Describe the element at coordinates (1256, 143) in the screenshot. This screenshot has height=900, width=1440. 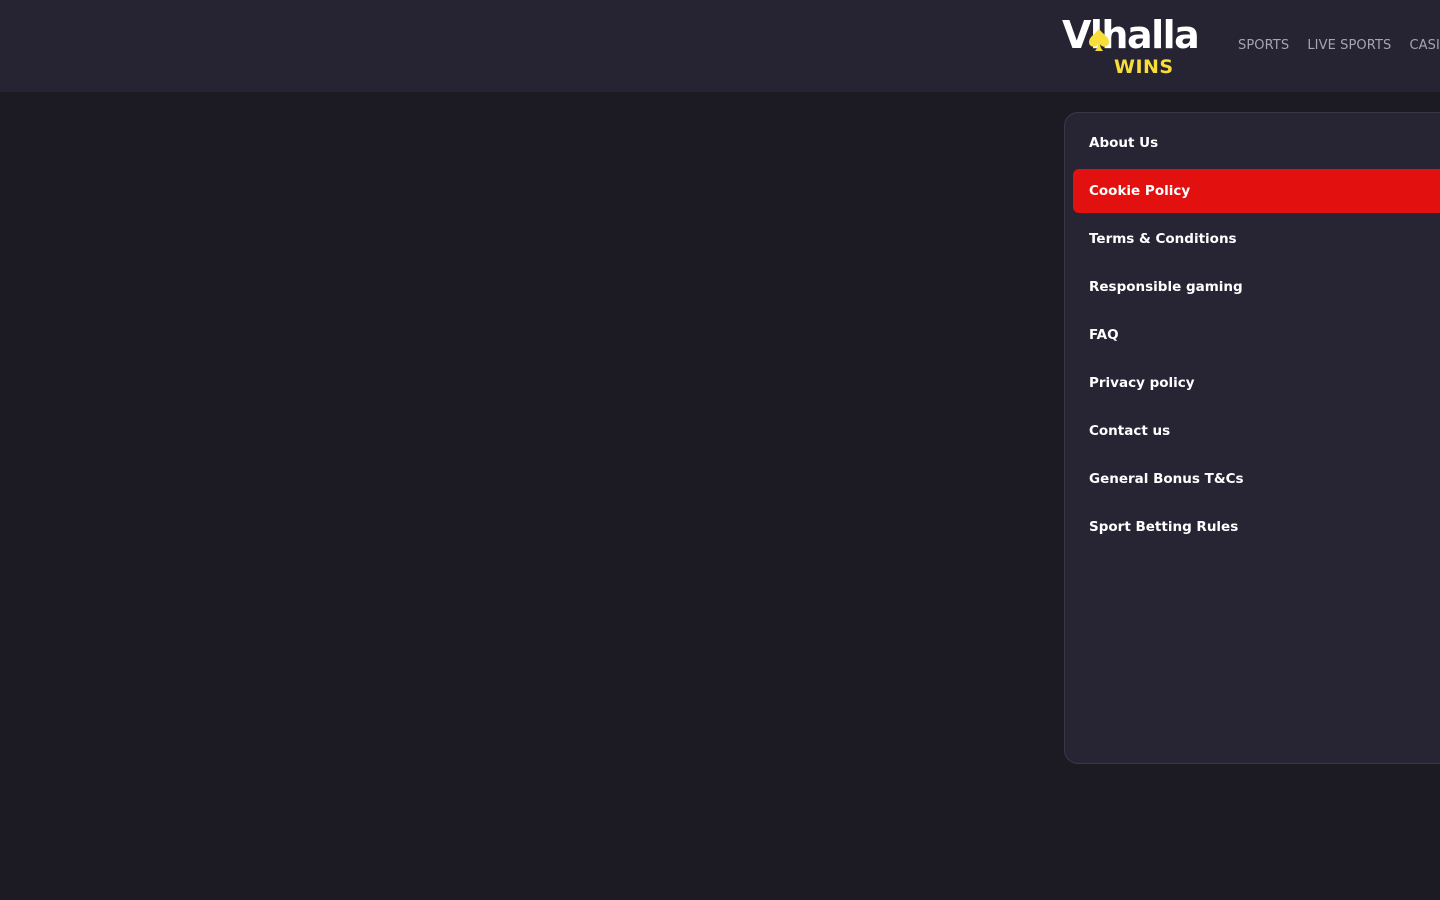
I see `menu-item-about-us: About Us` at that location.